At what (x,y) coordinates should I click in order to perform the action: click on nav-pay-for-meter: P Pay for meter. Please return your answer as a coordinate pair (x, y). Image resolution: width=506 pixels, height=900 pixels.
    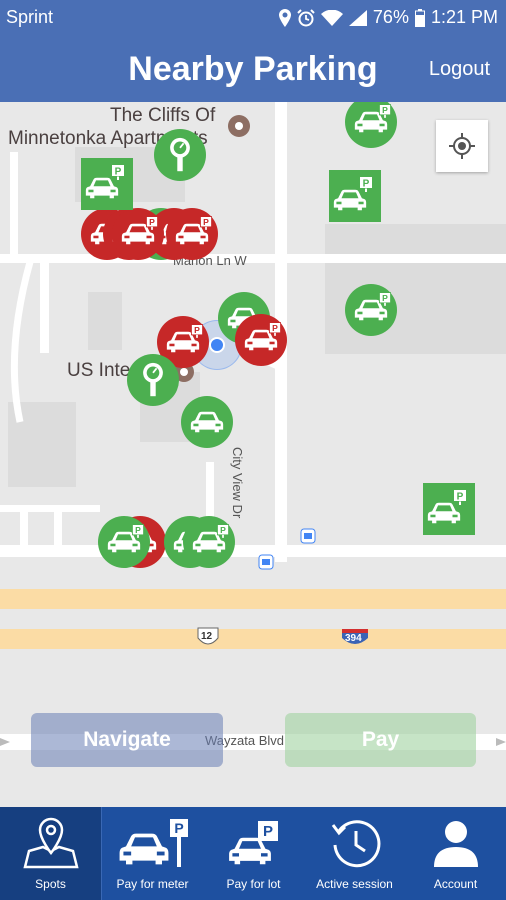
    Looking at the image, I should click on (152, 853).